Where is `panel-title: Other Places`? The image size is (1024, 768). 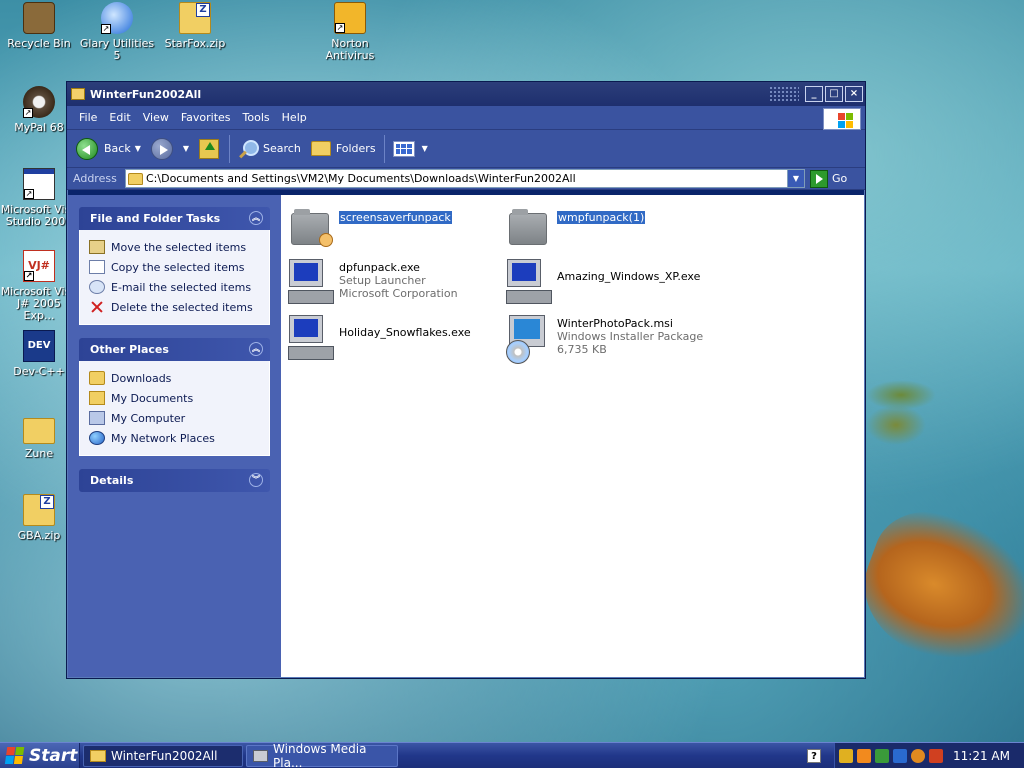
panel-title: Other Places is located at coordinates (129, 349).